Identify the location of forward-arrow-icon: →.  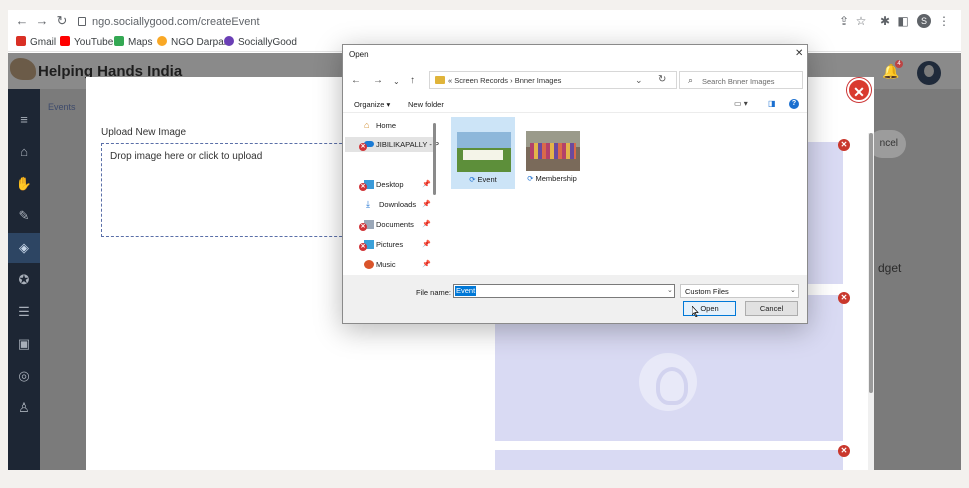
(42, 21).